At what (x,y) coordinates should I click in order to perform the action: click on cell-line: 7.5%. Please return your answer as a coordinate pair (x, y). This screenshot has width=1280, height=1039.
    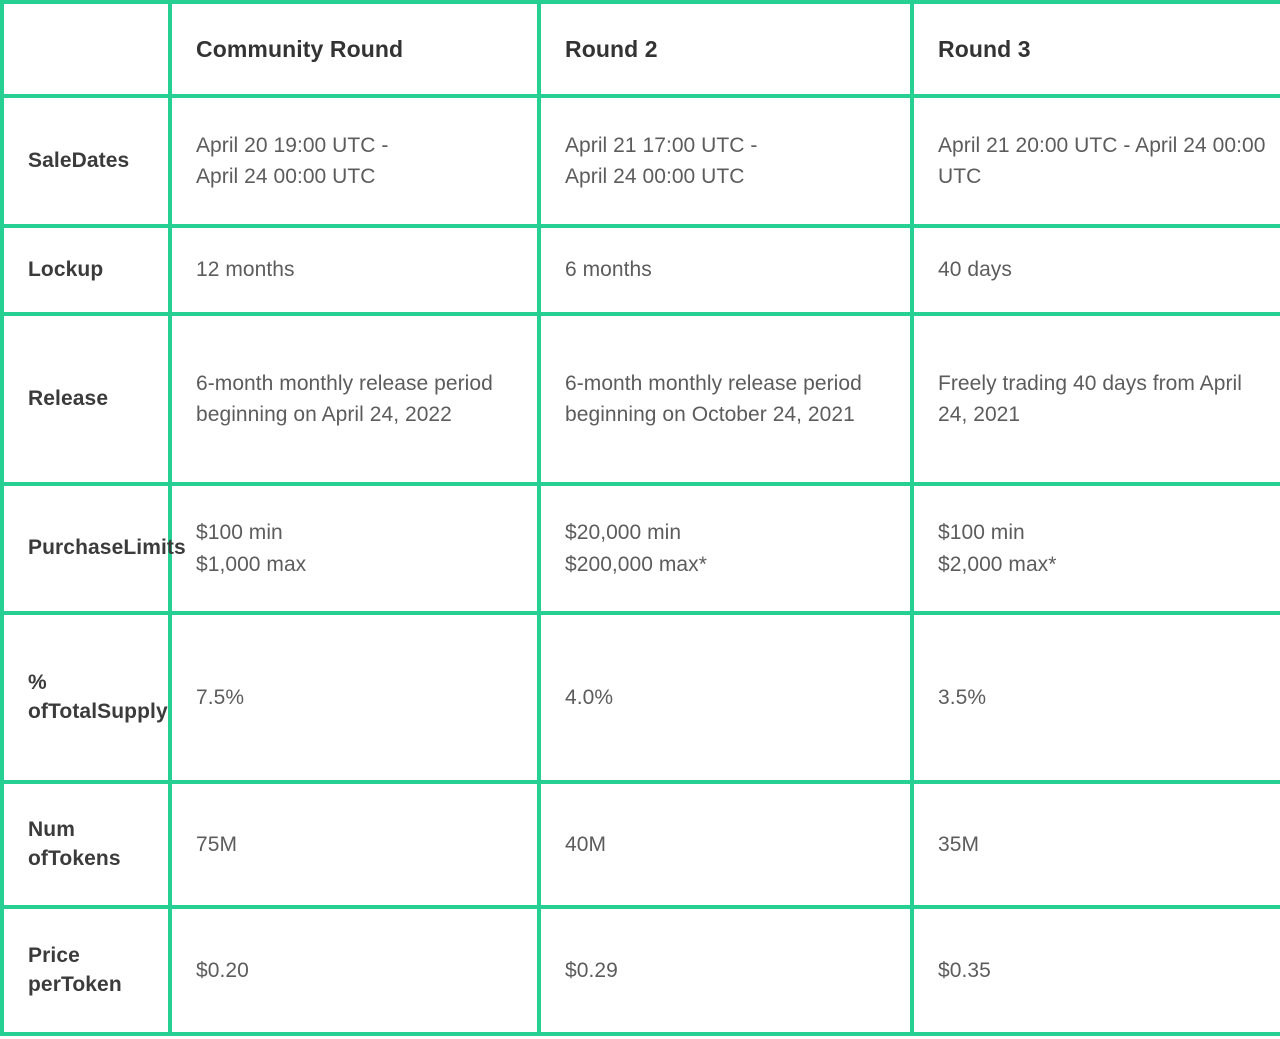
    Looking at the image, I should click on (220, 697).